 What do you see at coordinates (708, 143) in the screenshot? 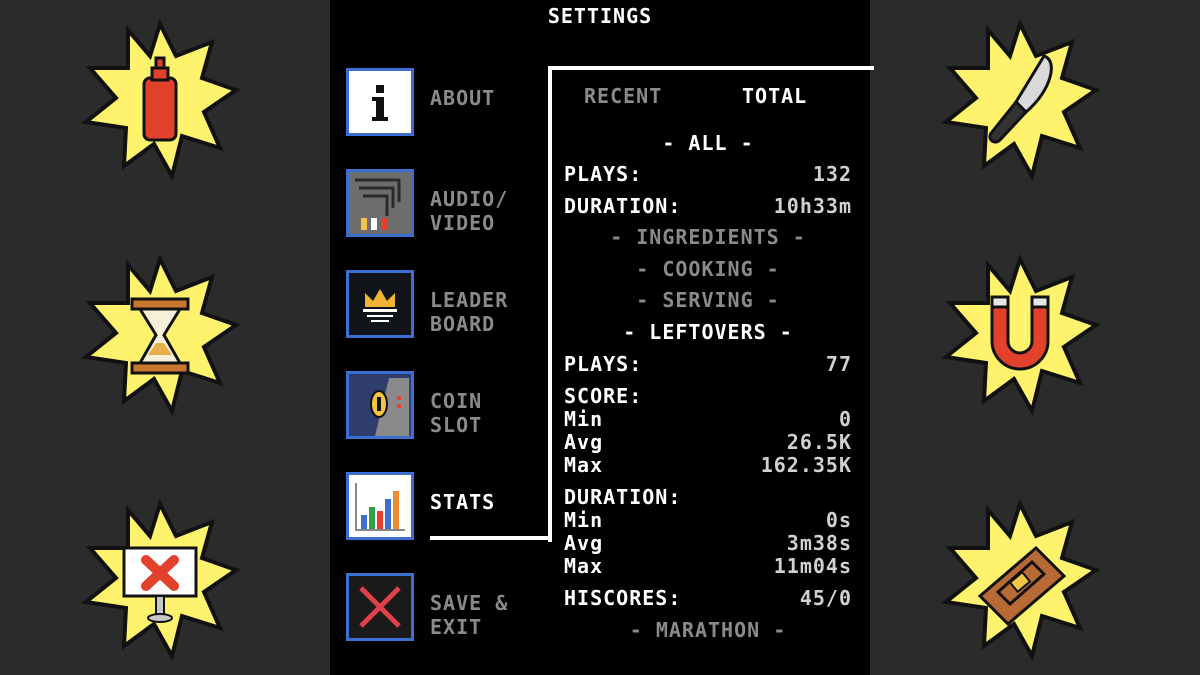
I see `section-all-header: - ALL -` at bounding box center [708, 143].